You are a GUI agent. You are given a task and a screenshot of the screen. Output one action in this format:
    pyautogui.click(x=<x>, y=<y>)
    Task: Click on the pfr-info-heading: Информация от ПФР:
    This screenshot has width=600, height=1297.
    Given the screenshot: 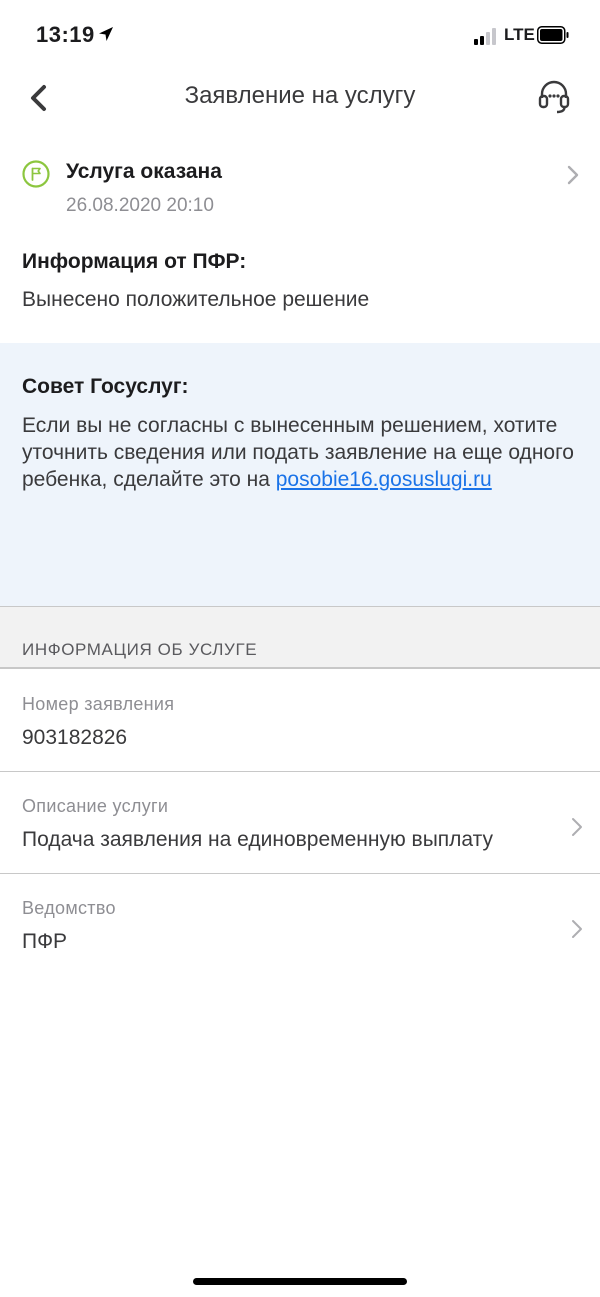 What is the action you would take?
    pyautogui.click(x=134, y=261)
    